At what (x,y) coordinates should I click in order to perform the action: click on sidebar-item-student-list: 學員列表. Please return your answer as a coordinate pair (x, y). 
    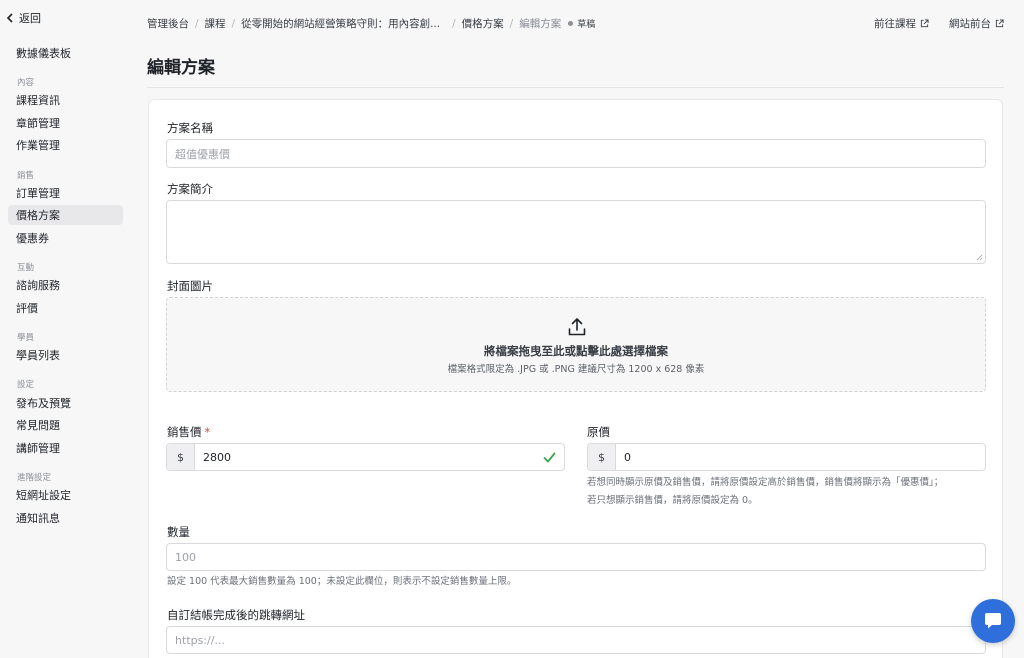
    Looking at the image, I should click on (65, 355).